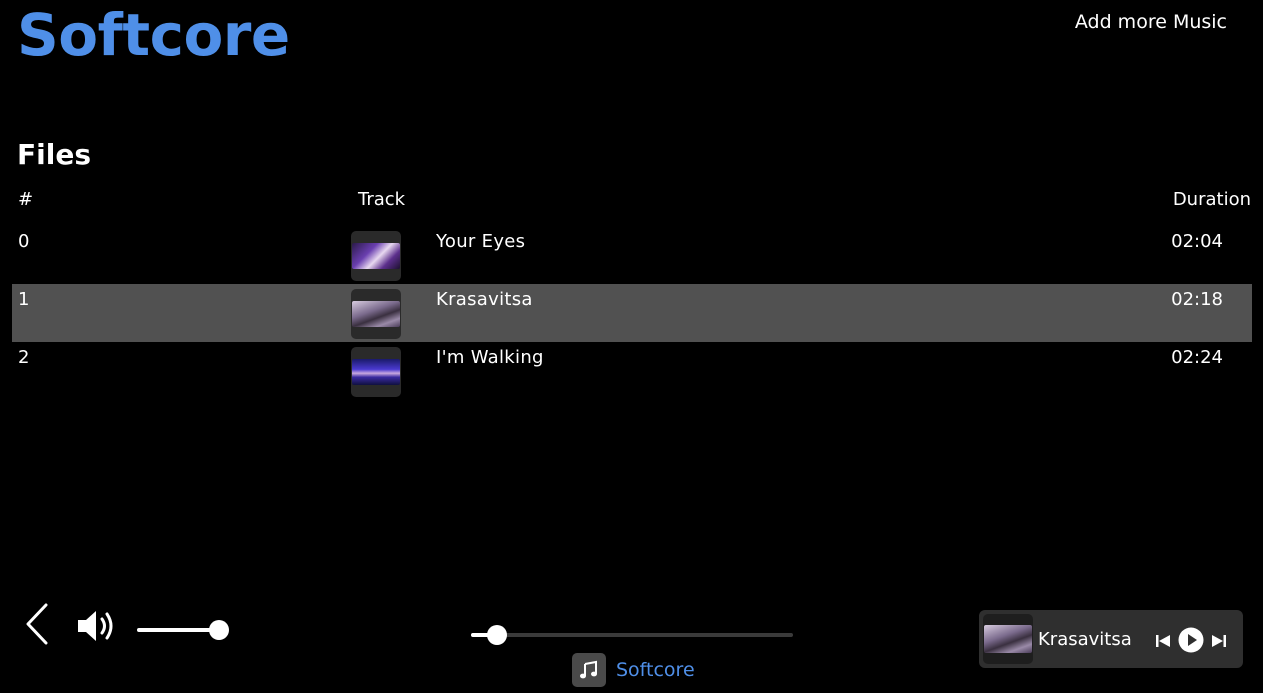  Describe the element at coordinates (632, 371) in the screenshot. I see `track-row: 2 I'm Walking 02:24` at that location.